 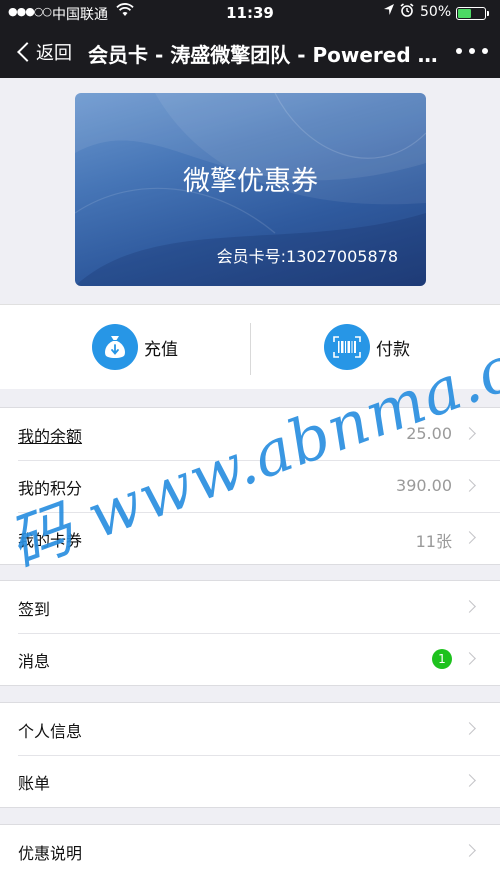 I want to click on discount-info-row: 优惠说明, so click(x=250, y=851).